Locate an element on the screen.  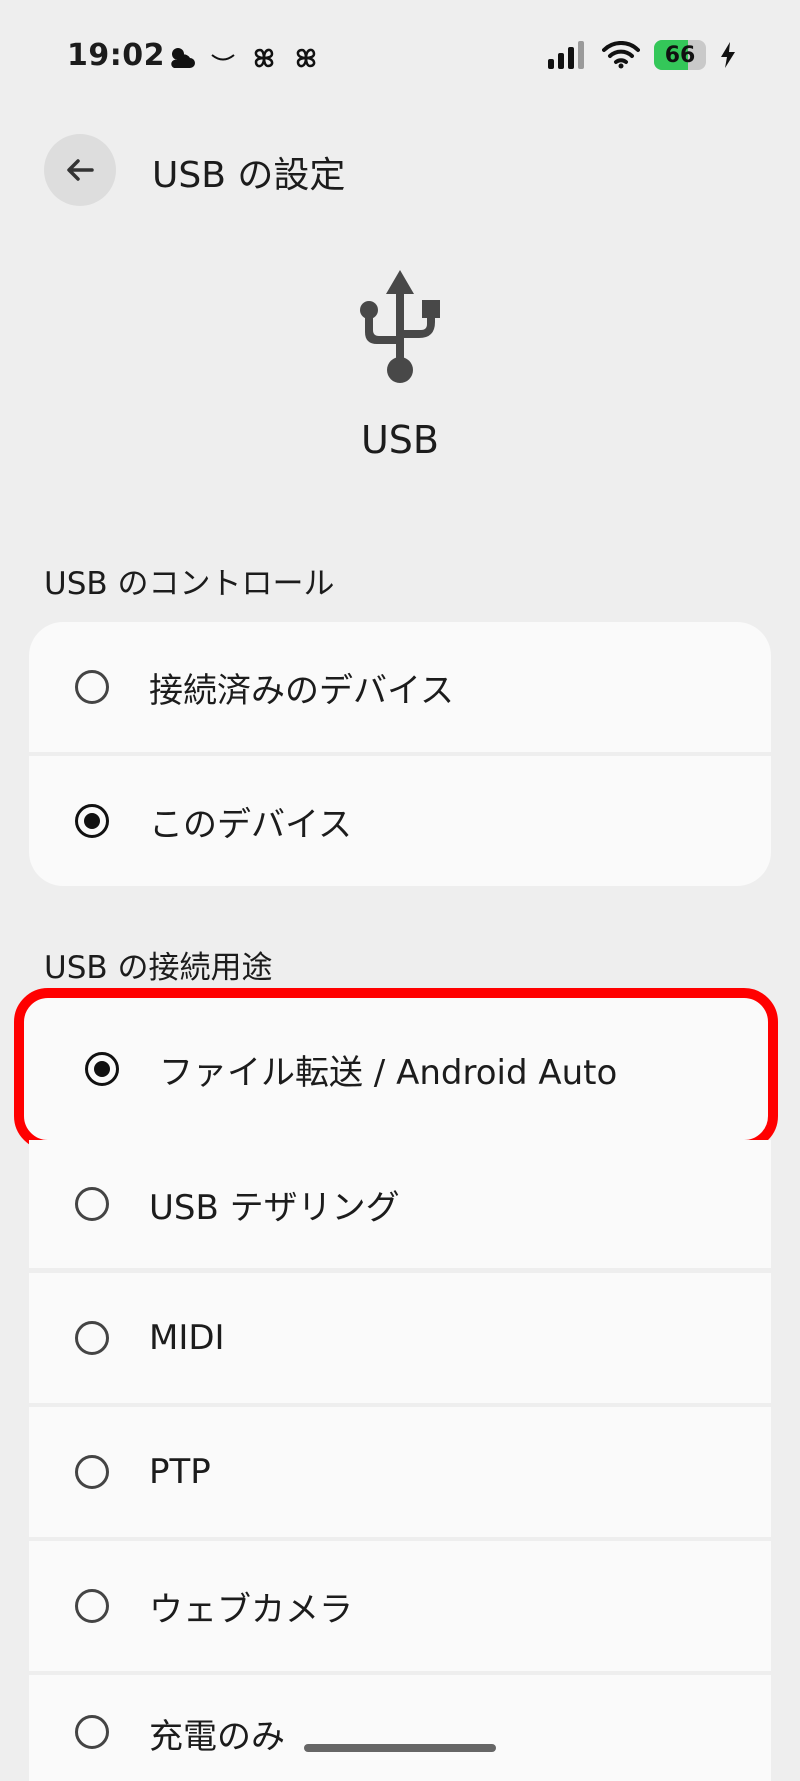
wifi-icon is located at coordinates (621, 55).